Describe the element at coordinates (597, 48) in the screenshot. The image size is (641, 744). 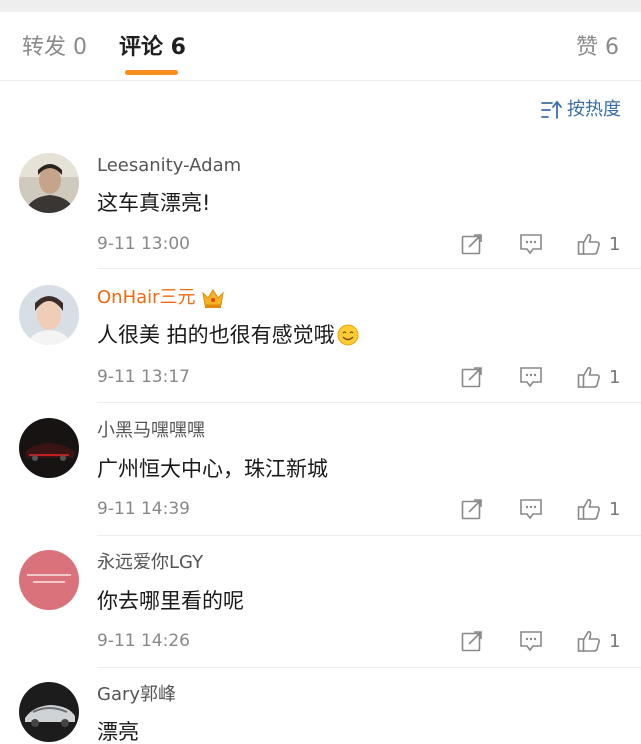
I see `tab-likes: 赞 6` at that location.